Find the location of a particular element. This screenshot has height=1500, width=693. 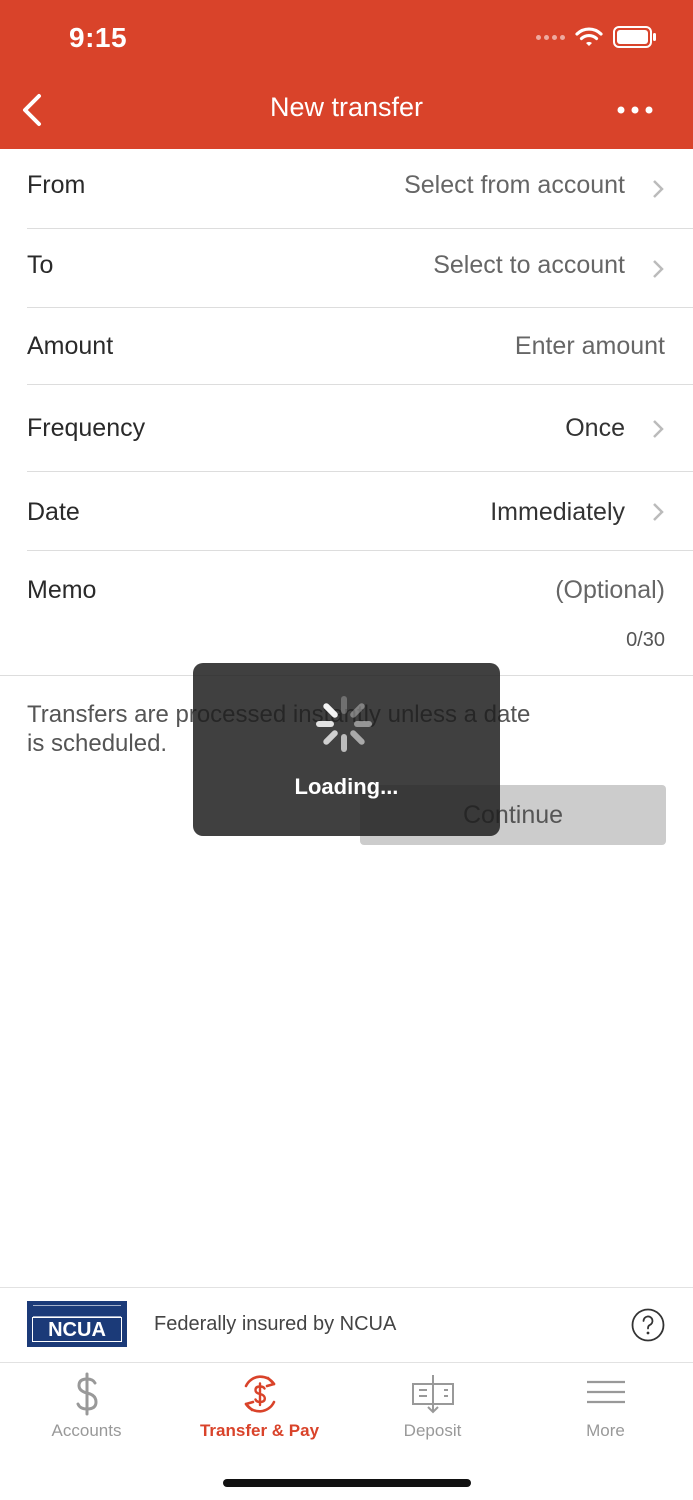

memo-input: (Optional) is located at coordinates (610, 590).